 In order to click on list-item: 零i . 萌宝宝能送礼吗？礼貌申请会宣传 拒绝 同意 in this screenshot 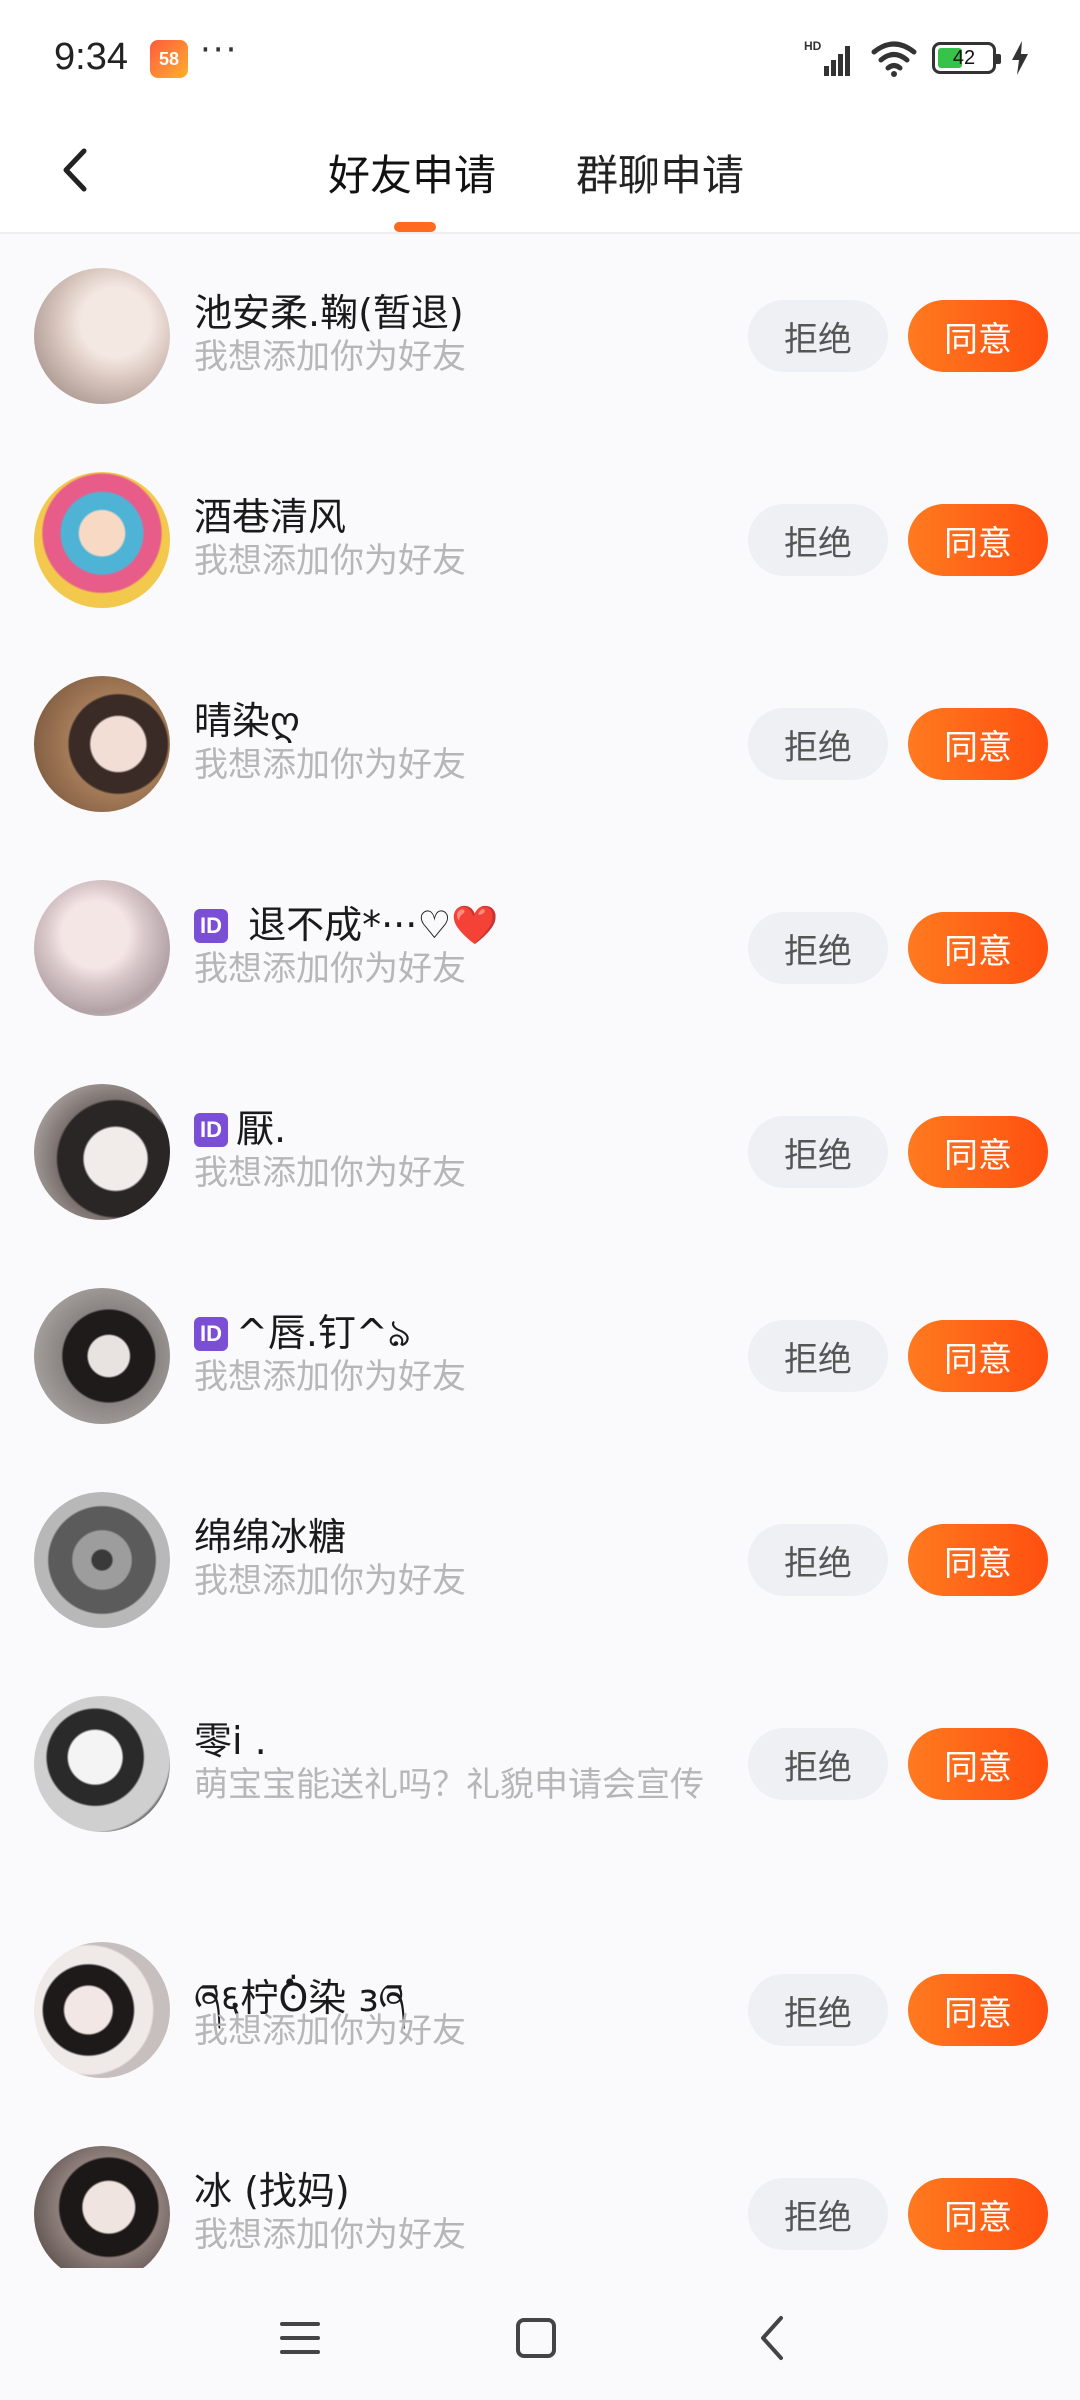, I will do `click(540, 1787)`.